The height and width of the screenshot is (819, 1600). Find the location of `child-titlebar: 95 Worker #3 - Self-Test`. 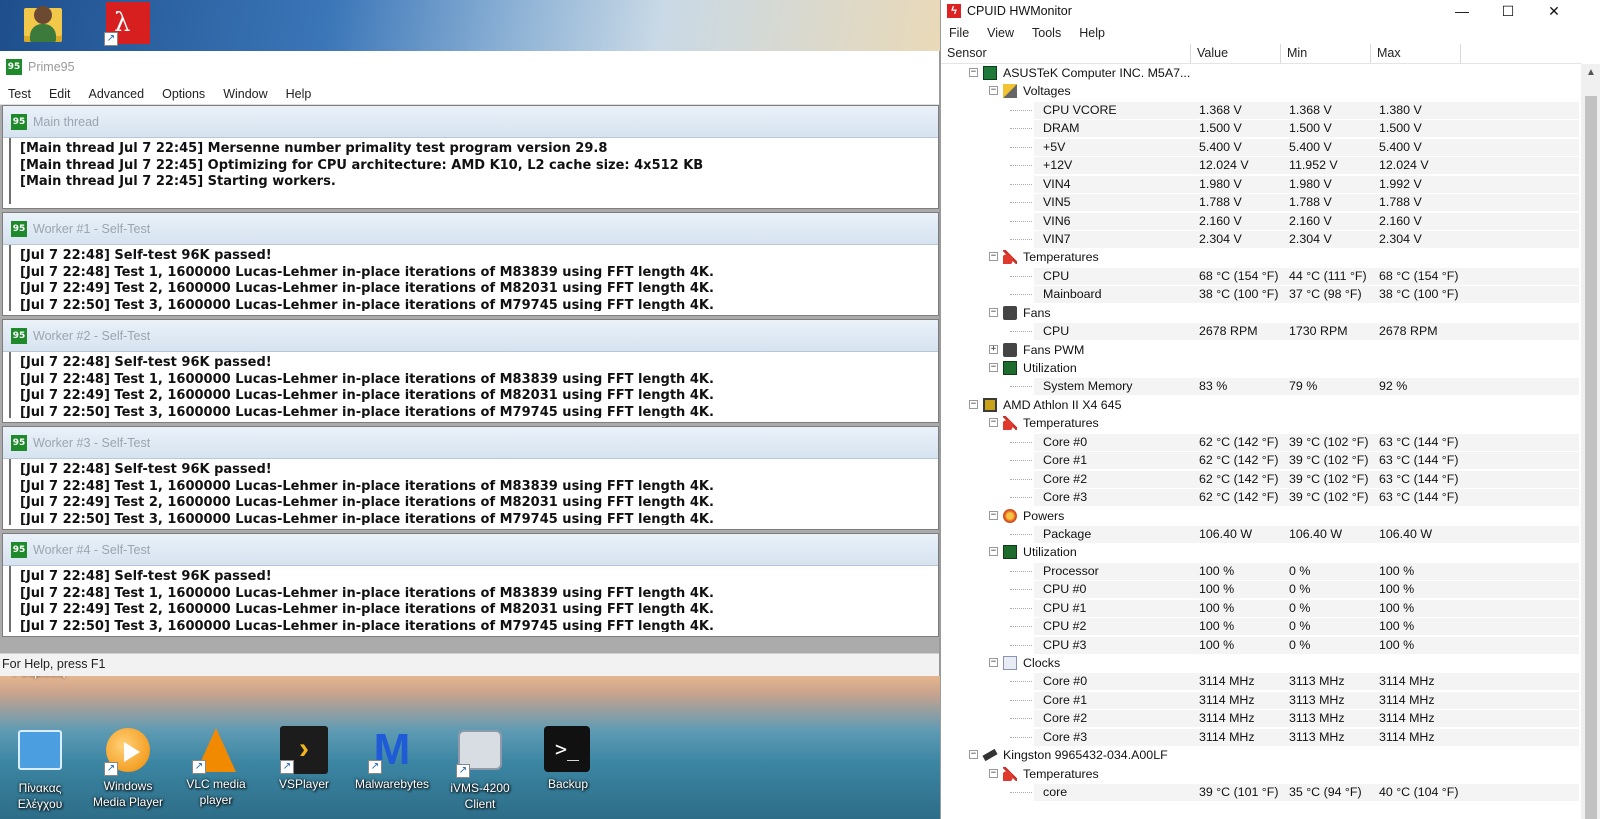

child-titlebar: 95 Worker #3 - Self-Test is located at coordinates (470, 443).